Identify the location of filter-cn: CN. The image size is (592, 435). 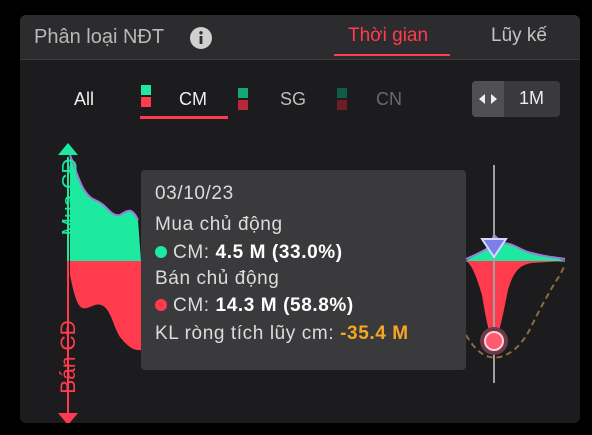
(389, 99).